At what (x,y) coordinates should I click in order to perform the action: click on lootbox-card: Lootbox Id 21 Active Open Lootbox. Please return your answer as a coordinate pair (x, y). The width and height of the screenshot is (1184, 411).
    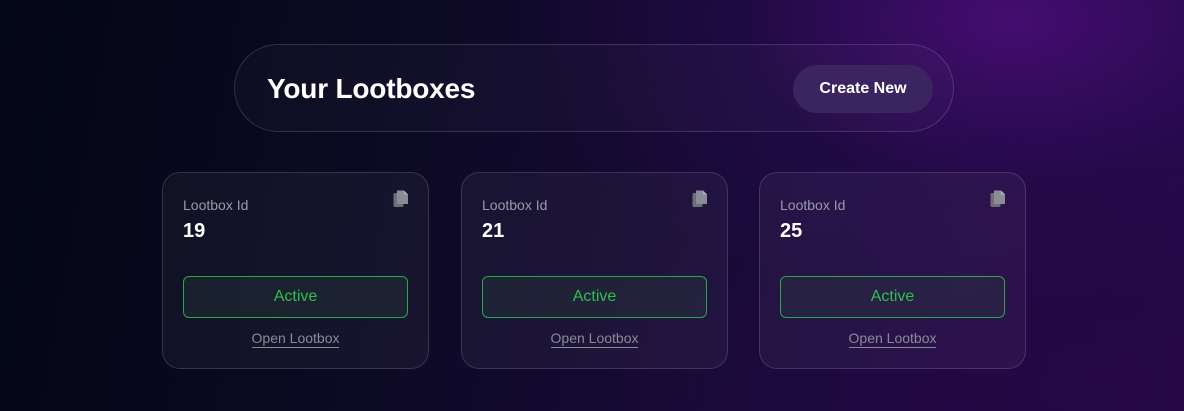
    Looking at the image, I should click on (594, 270).